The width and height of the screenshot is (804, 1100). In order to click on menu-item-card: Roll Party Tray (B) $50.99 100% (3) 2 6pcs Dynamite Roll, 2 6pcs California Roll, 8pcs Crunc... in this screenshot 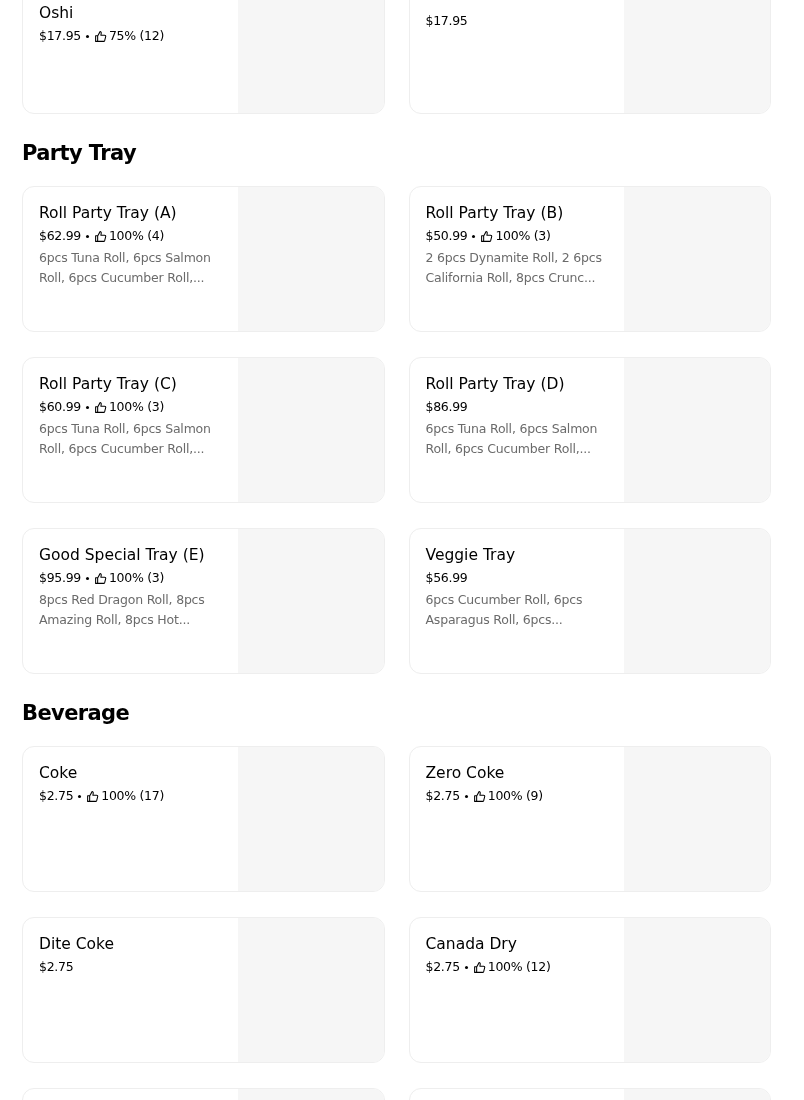, I will do `click(589, 259)`.